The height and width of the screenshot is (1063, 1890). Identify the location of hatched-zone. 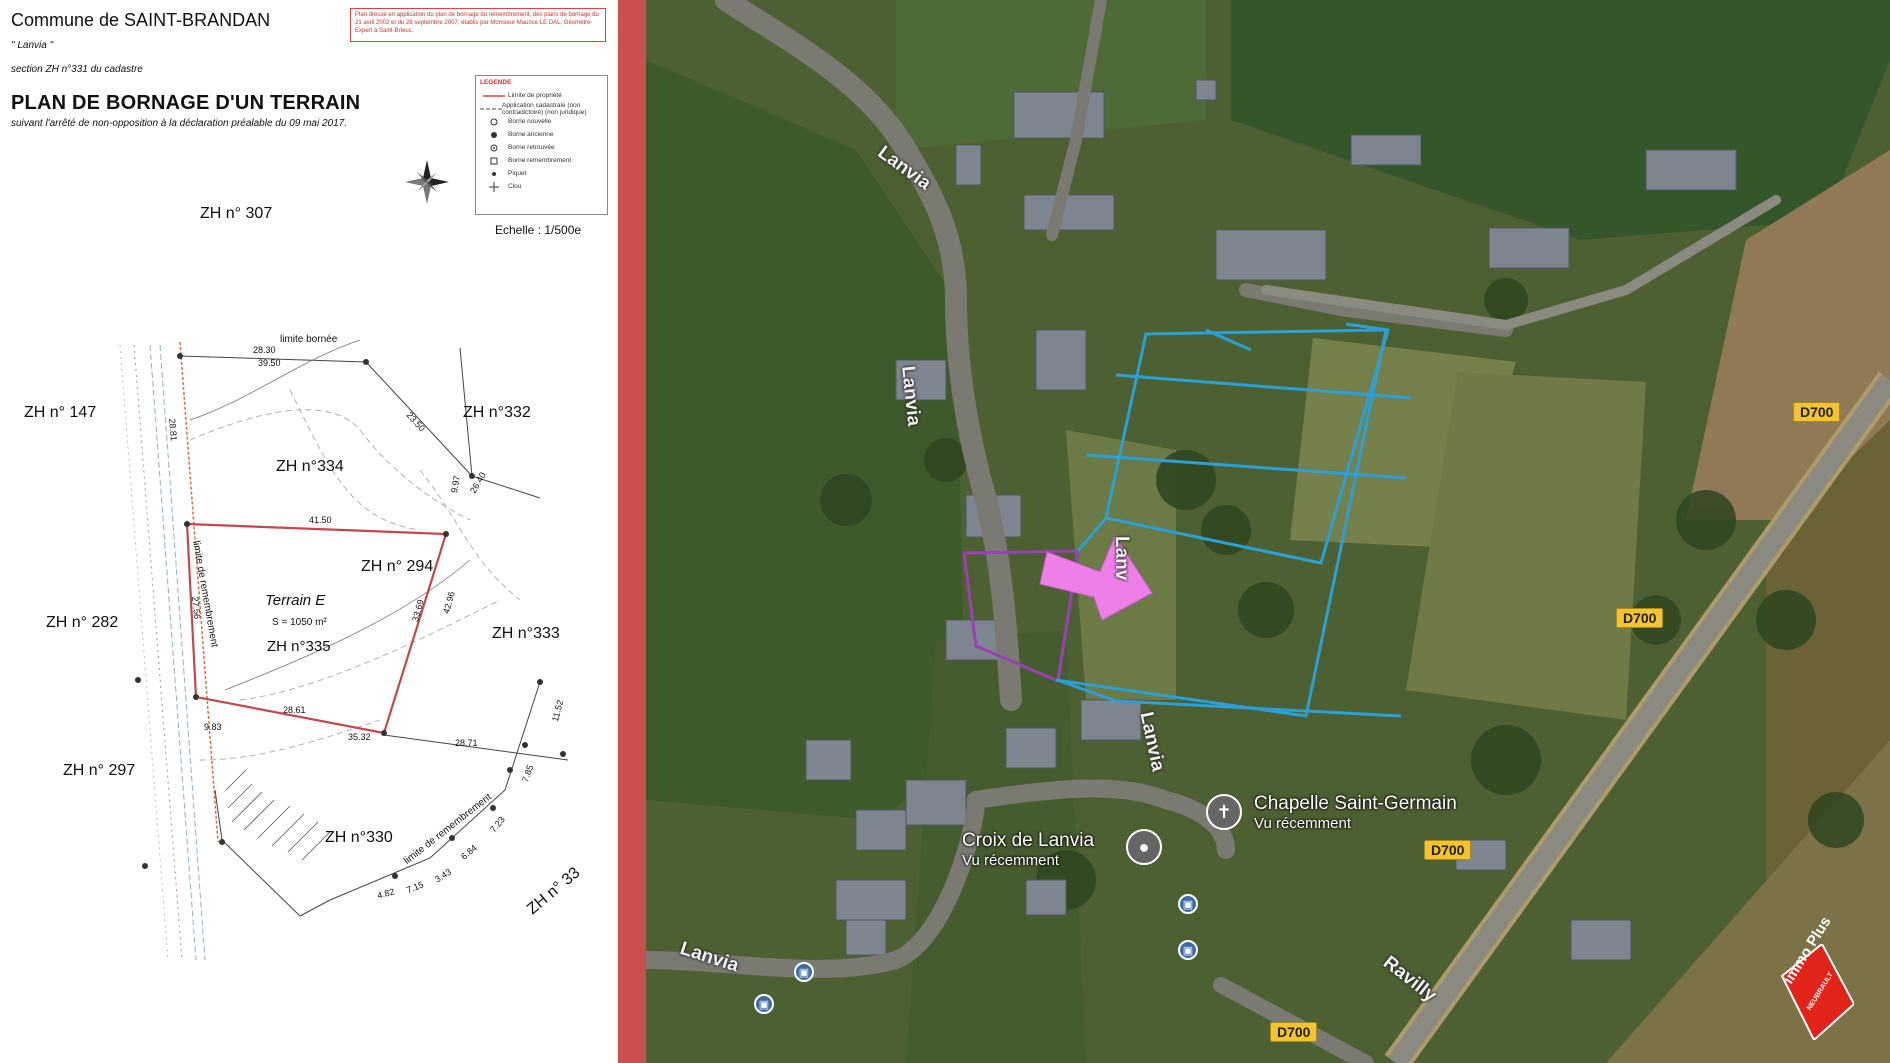
(278, 815).